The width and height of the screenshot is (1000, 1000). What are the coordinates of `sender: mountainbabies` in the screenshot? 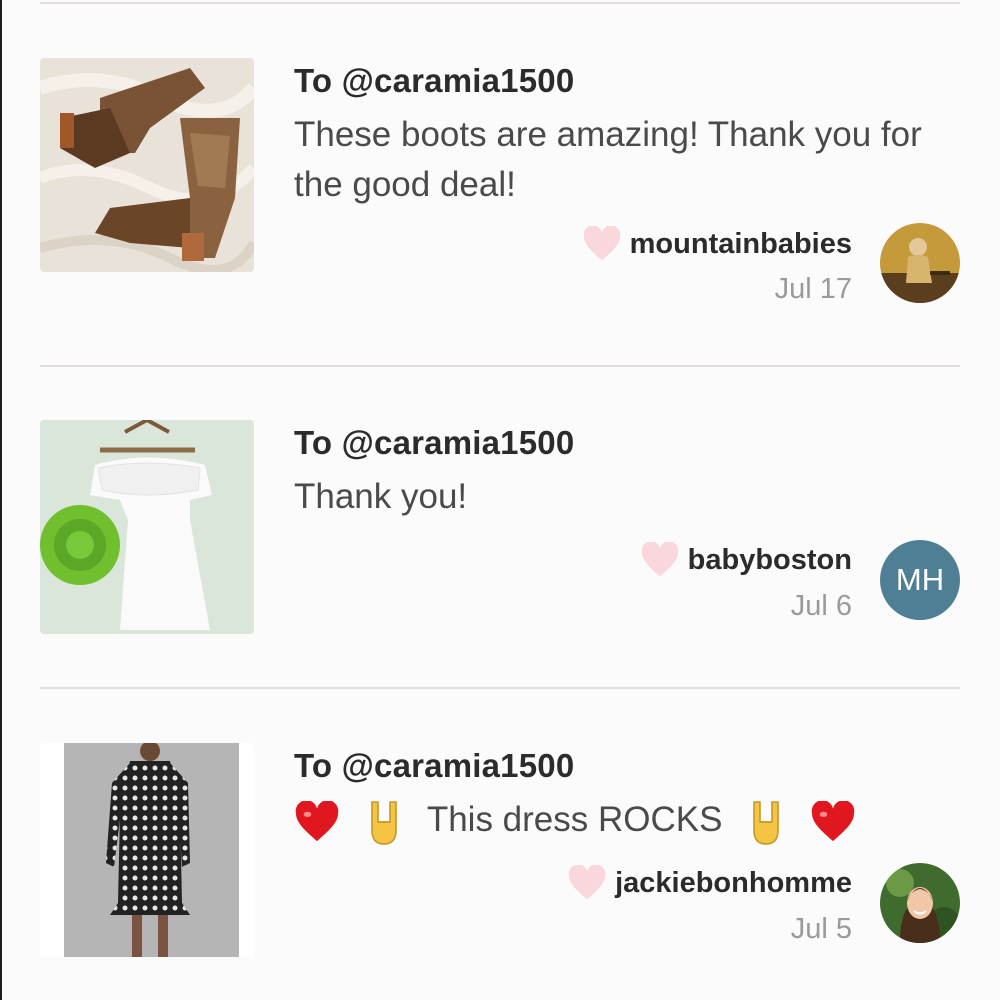 It's located at (717, 244).